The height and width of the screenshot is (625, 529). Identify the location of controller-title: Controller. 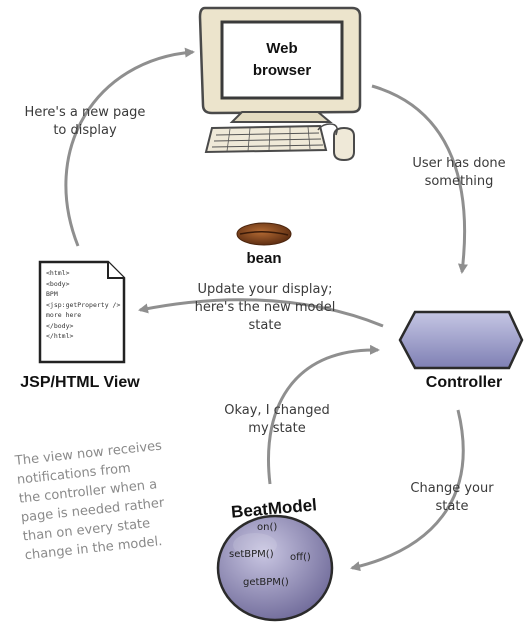
(464, 382).